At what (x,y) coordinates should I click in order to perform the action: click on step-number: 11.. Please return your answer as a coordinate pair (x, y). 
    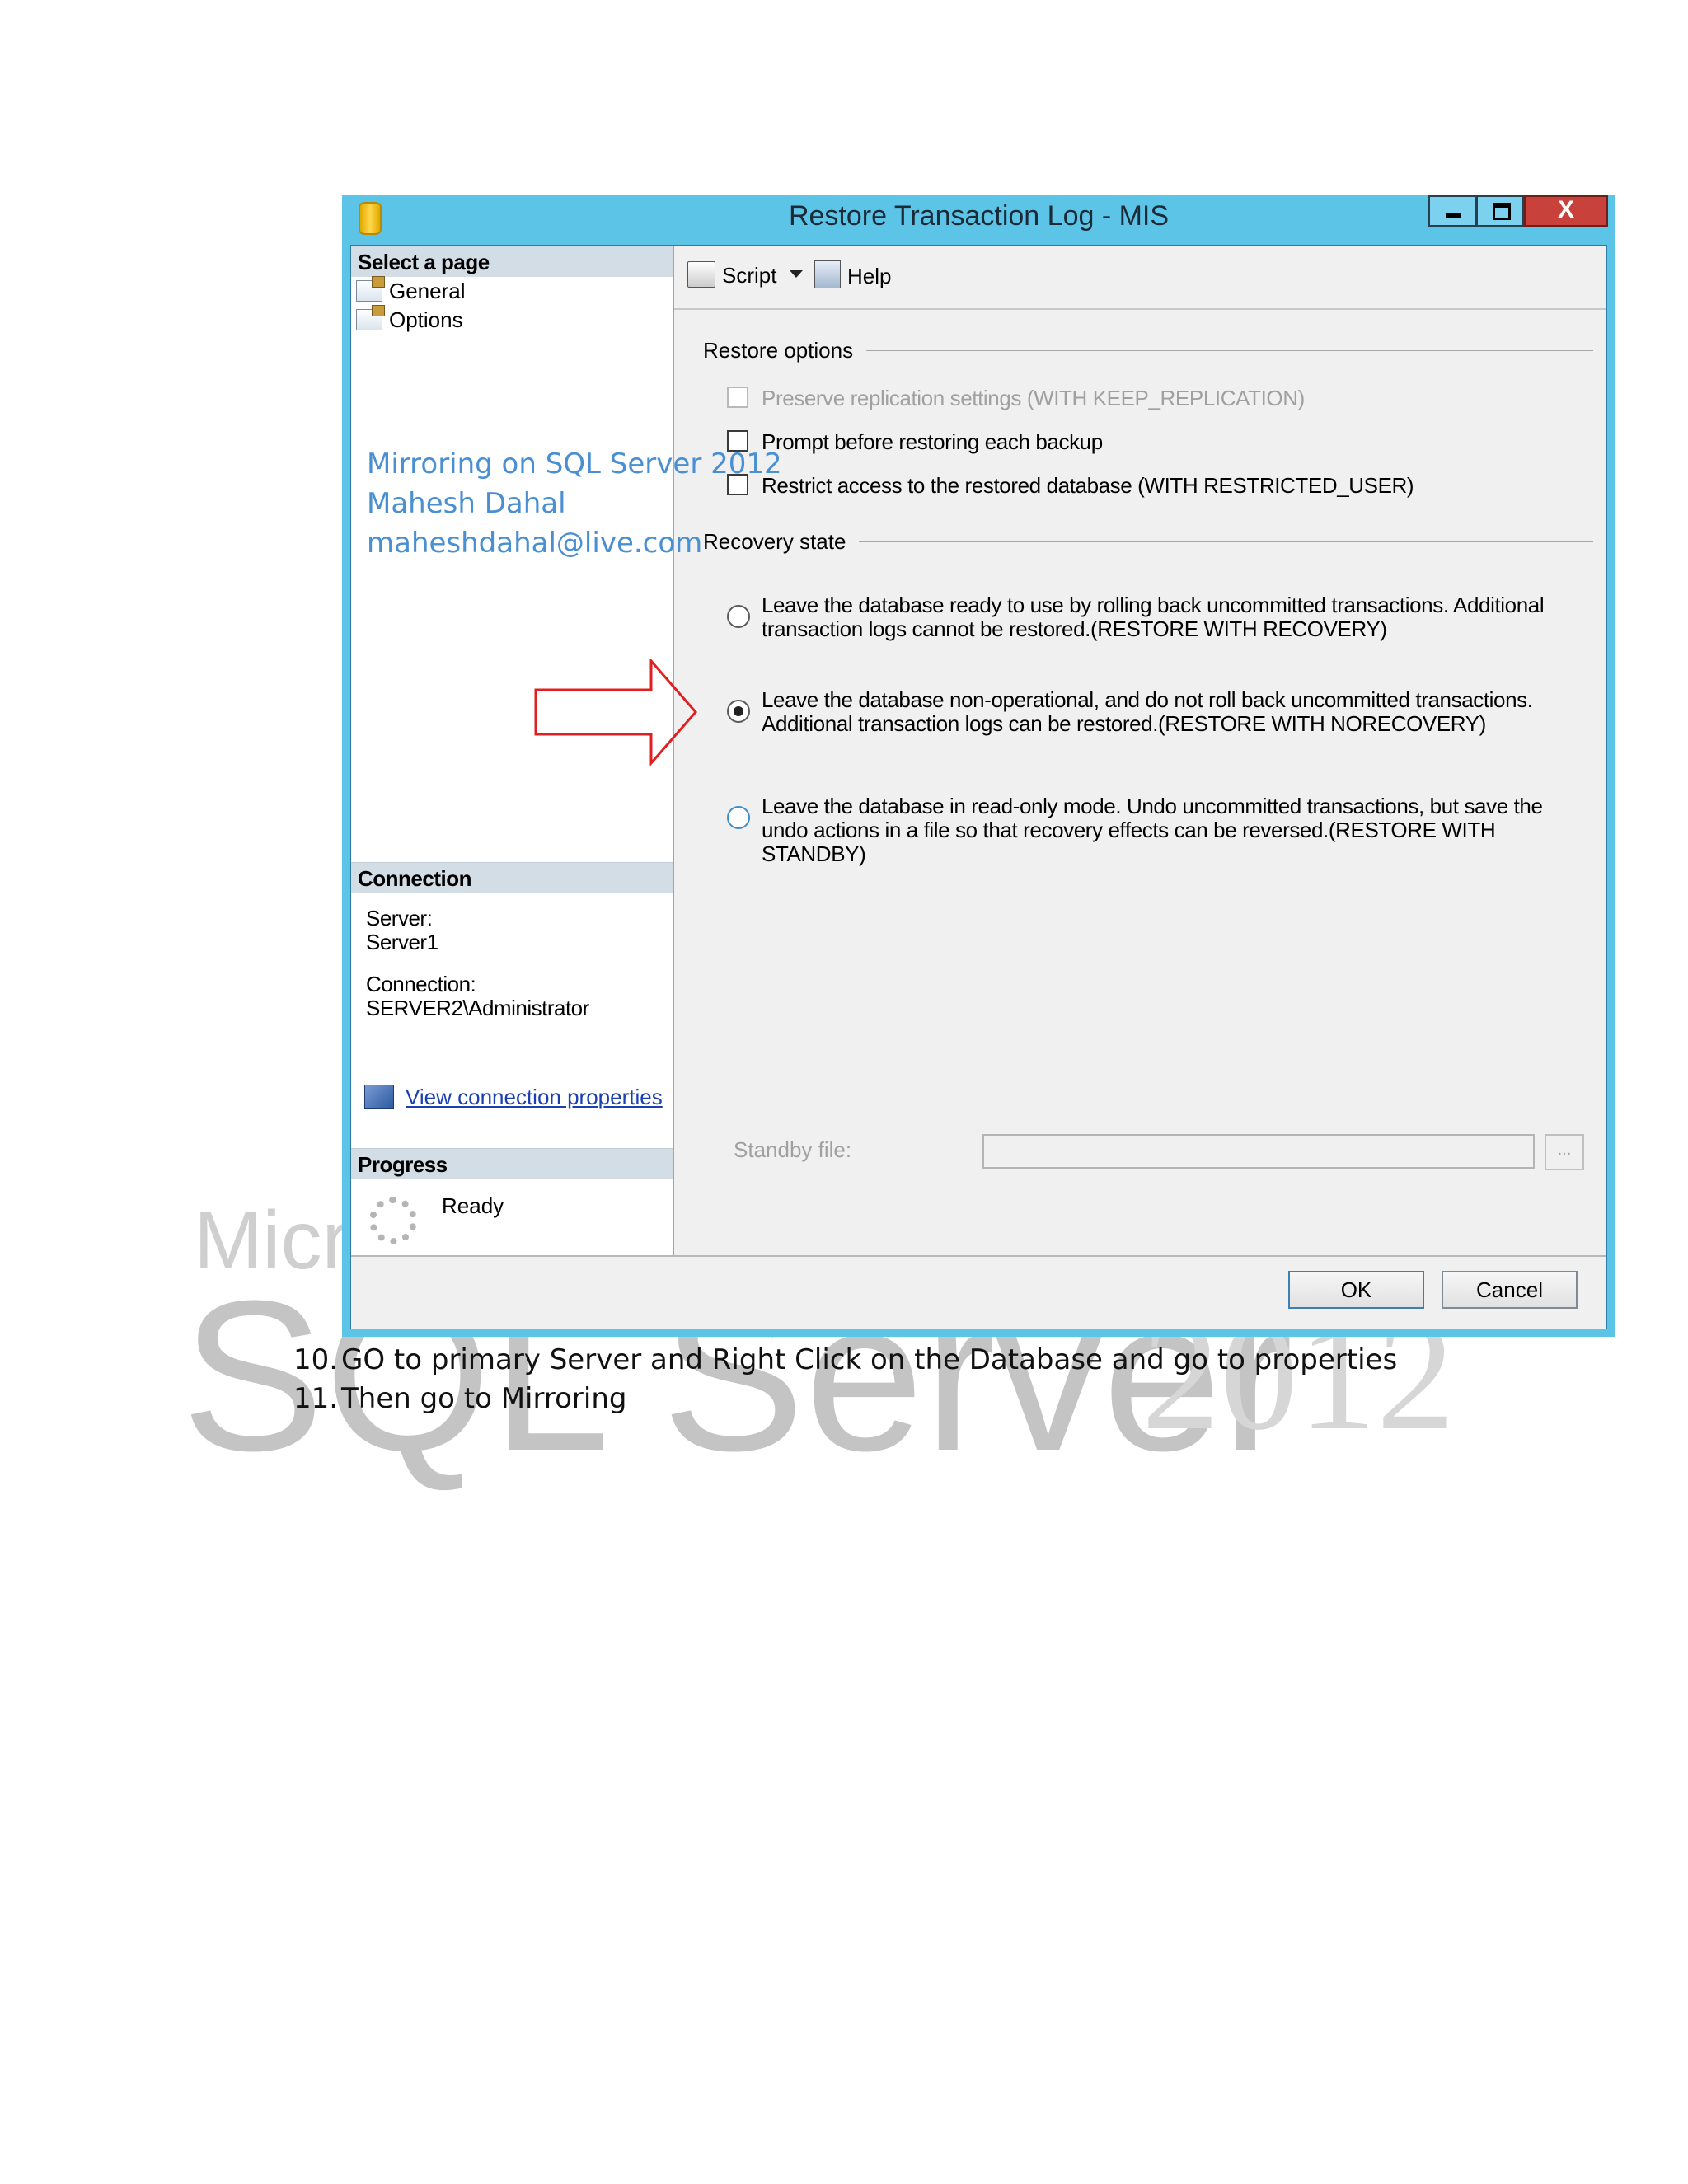
    Looking at the image, I should click on (316, 1398).